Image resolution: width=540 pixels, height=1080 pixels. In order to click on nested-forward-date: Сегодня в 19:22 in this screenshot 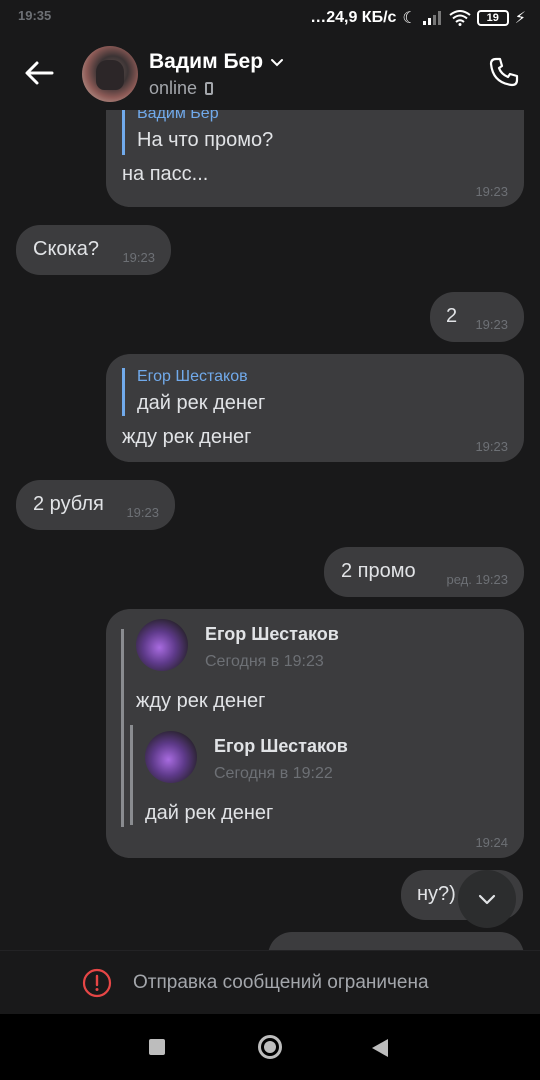, I will do `click(273, 773)`.